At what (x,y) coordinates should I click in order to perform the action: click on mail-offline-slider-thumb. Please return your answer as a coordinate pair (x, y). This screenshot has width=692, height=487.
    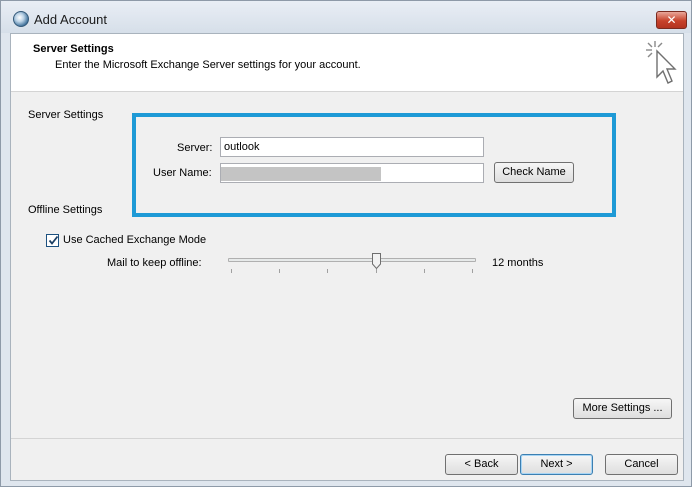
    Looking at the image, I should click on (377, 261).